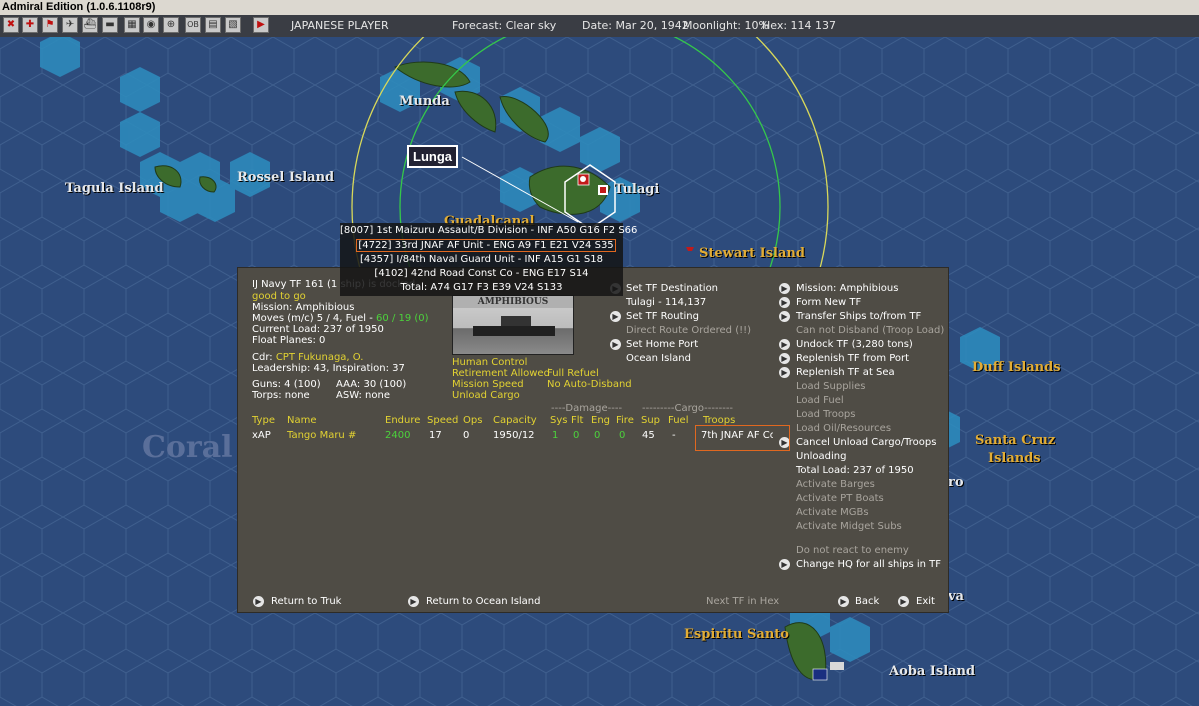  Describe the element at coordinates (821, 456) in the screenshot. I see `unloading-status: Unloading` at that location.